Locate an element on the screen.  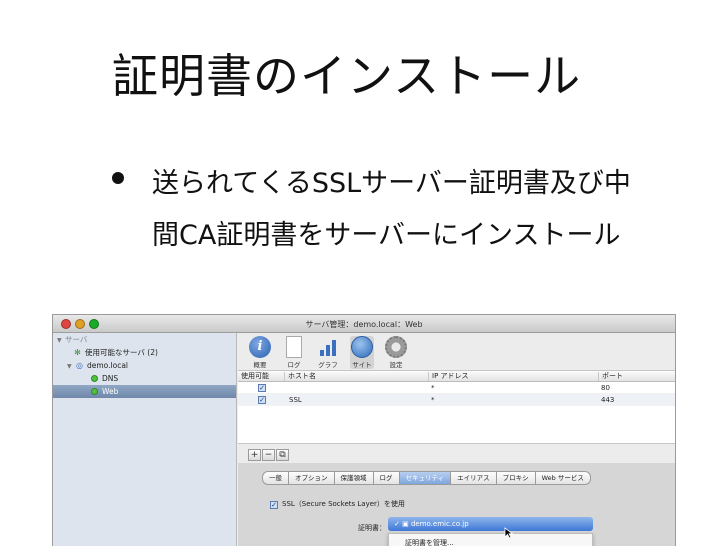
certificate-icon: ▣ is located at coordinates (406, 524).